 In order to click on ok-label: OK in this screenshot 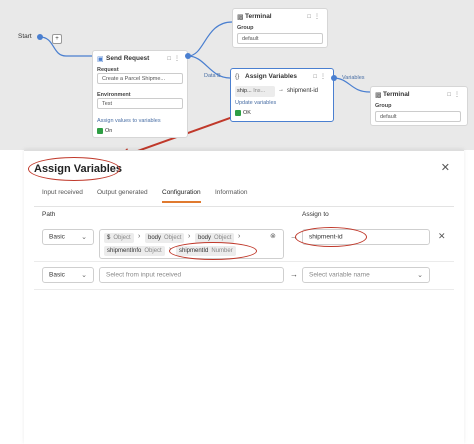, I will do `click(247, 113)`.